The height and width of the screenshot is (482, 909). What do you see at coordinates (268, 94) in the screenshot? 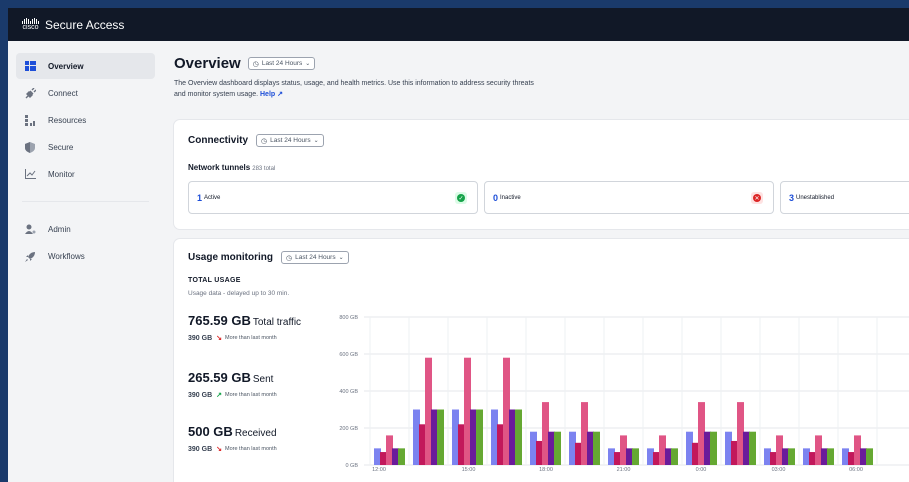
I see `help-link-label: Help` at bounding box center [268, 94].